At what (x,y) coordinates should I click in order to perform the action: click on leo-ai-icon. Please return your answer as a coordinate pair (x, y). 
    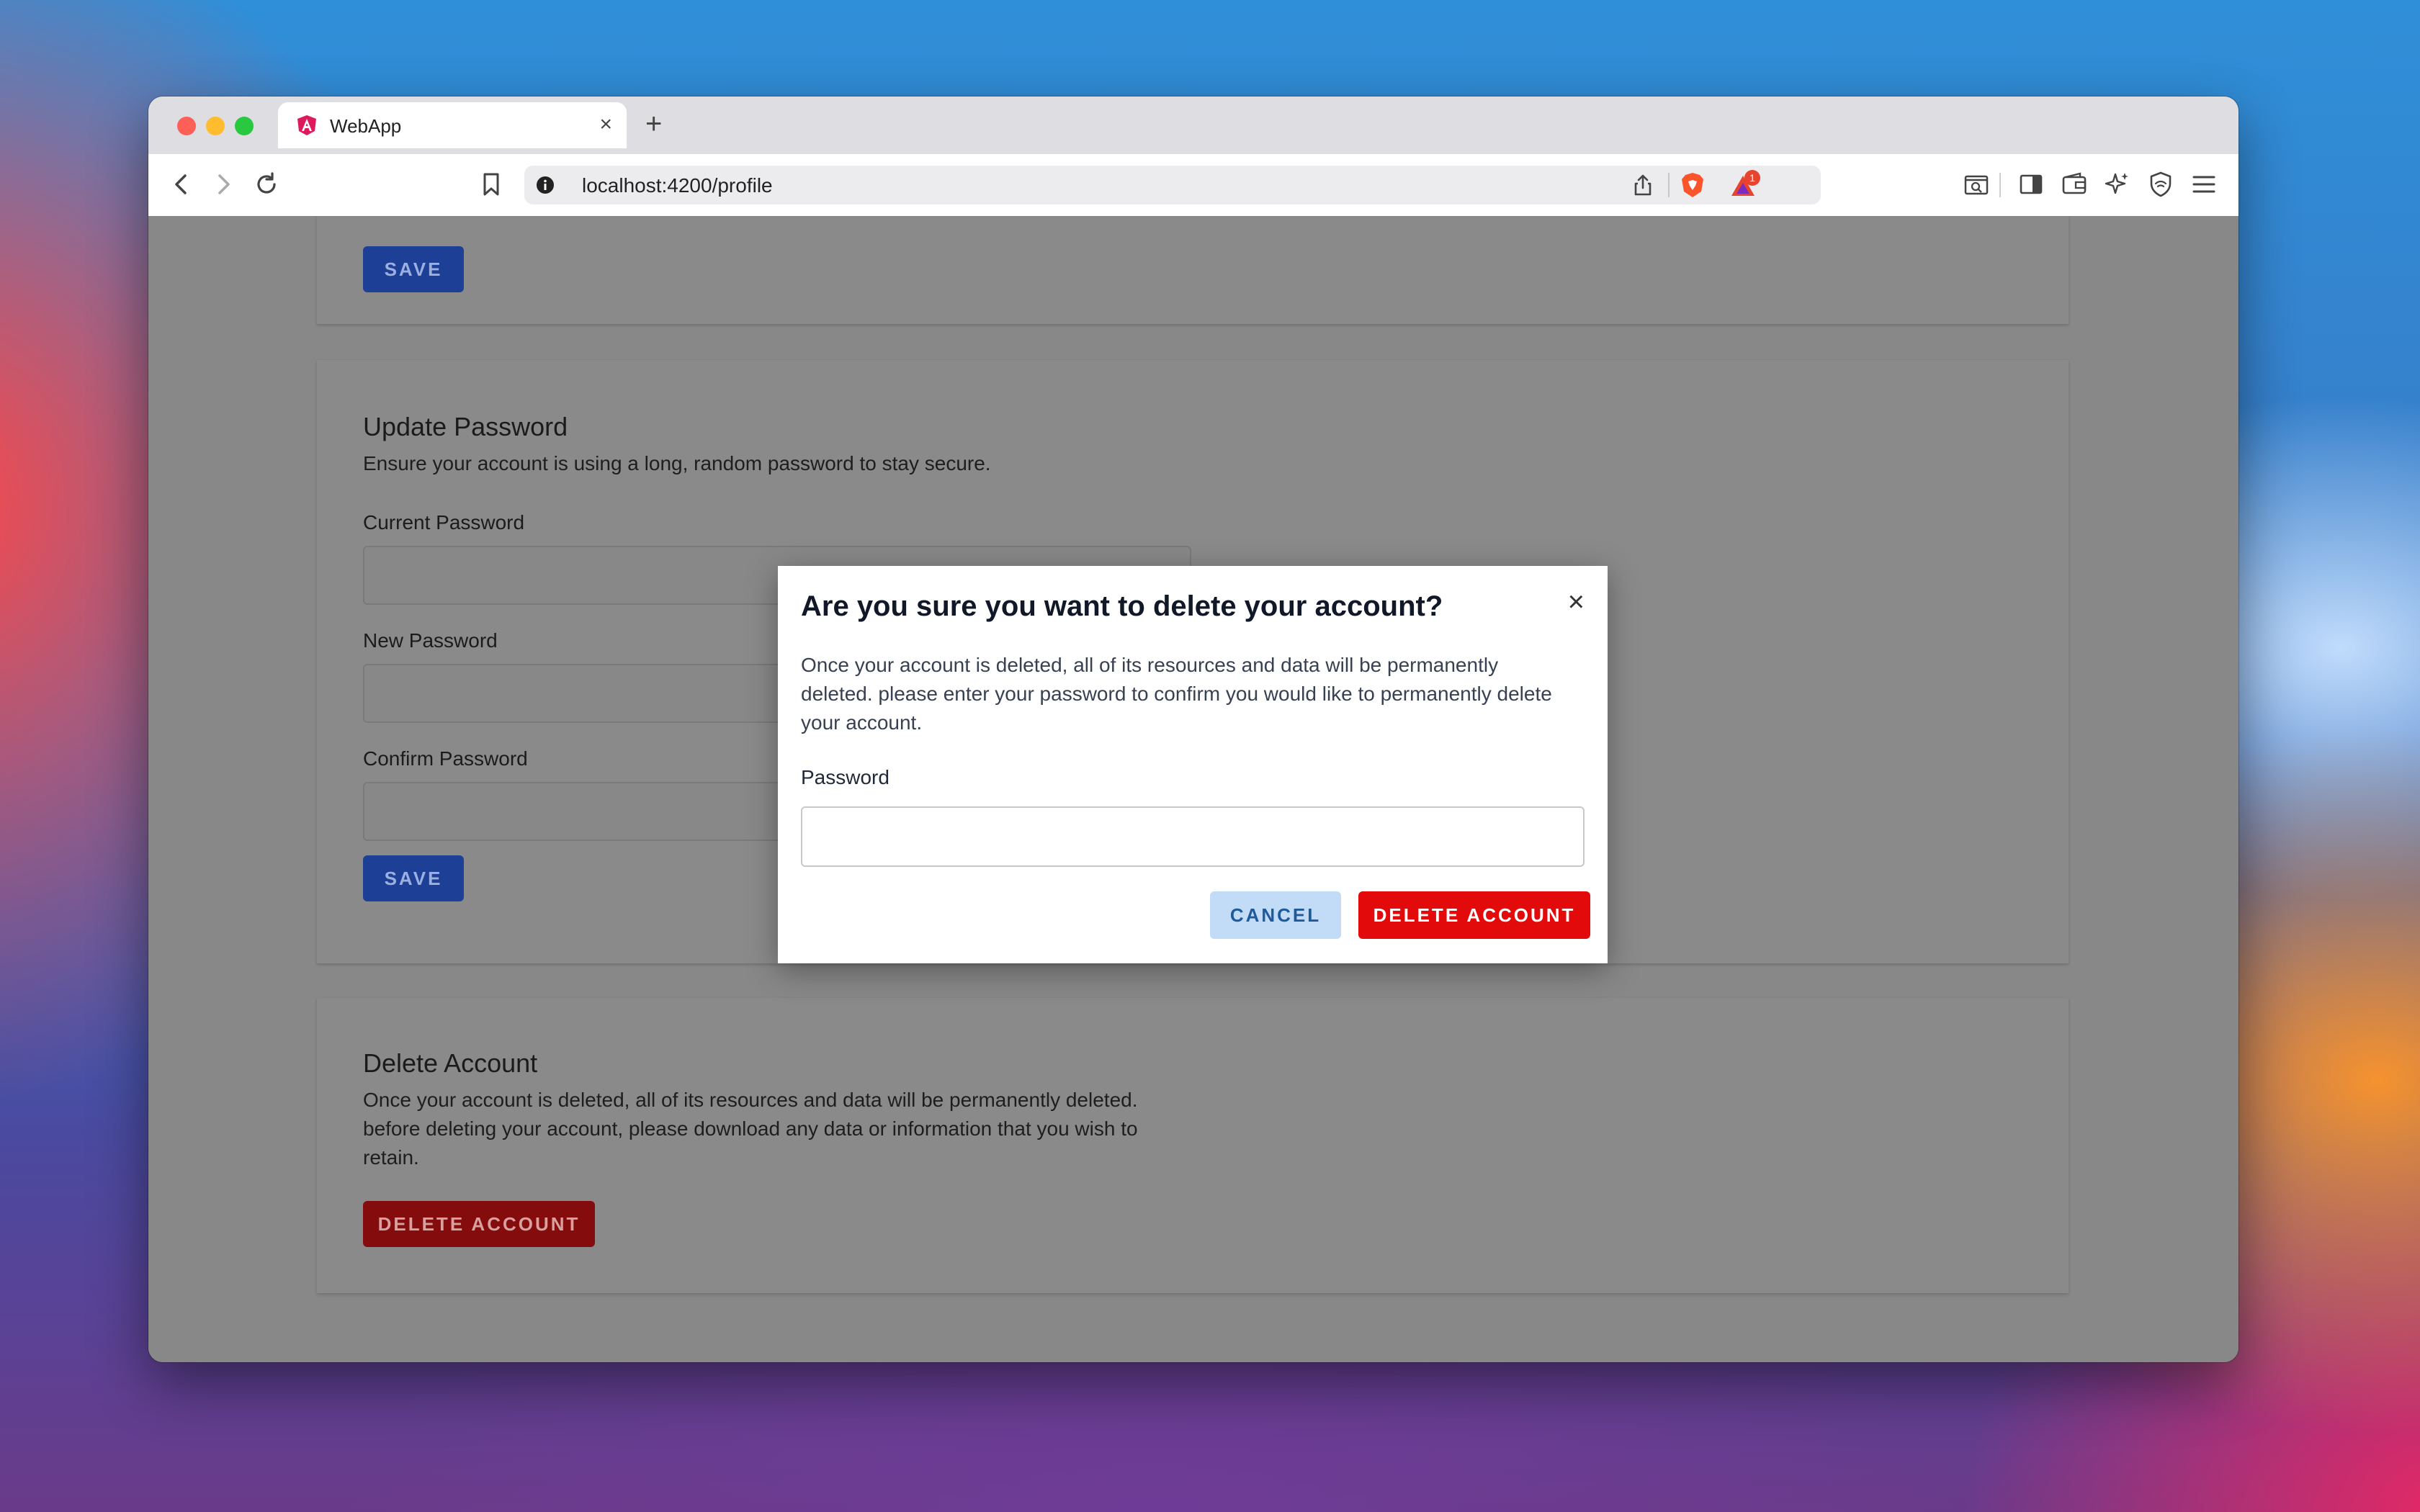
    Looking at the image, I should click on (2117, 184).